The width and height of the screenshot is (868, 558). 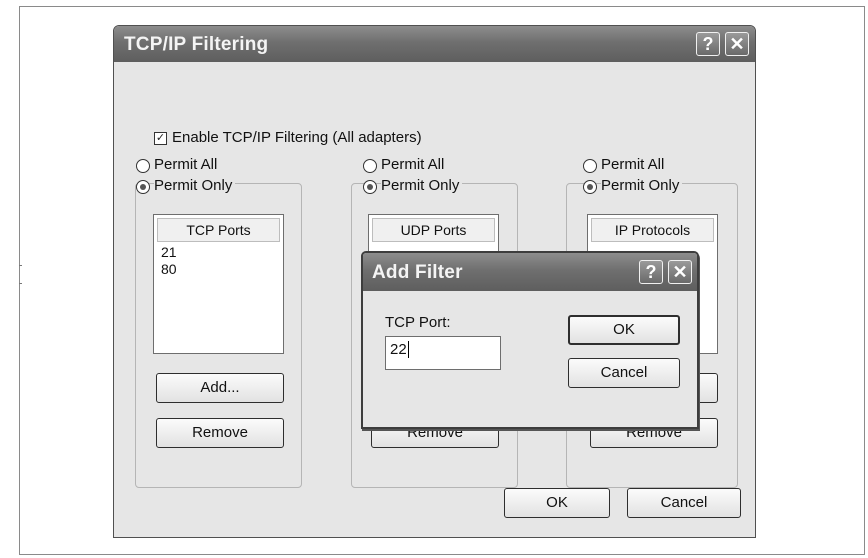 I want to click on ip-permit-all-radio, so click(x=590, y=166).